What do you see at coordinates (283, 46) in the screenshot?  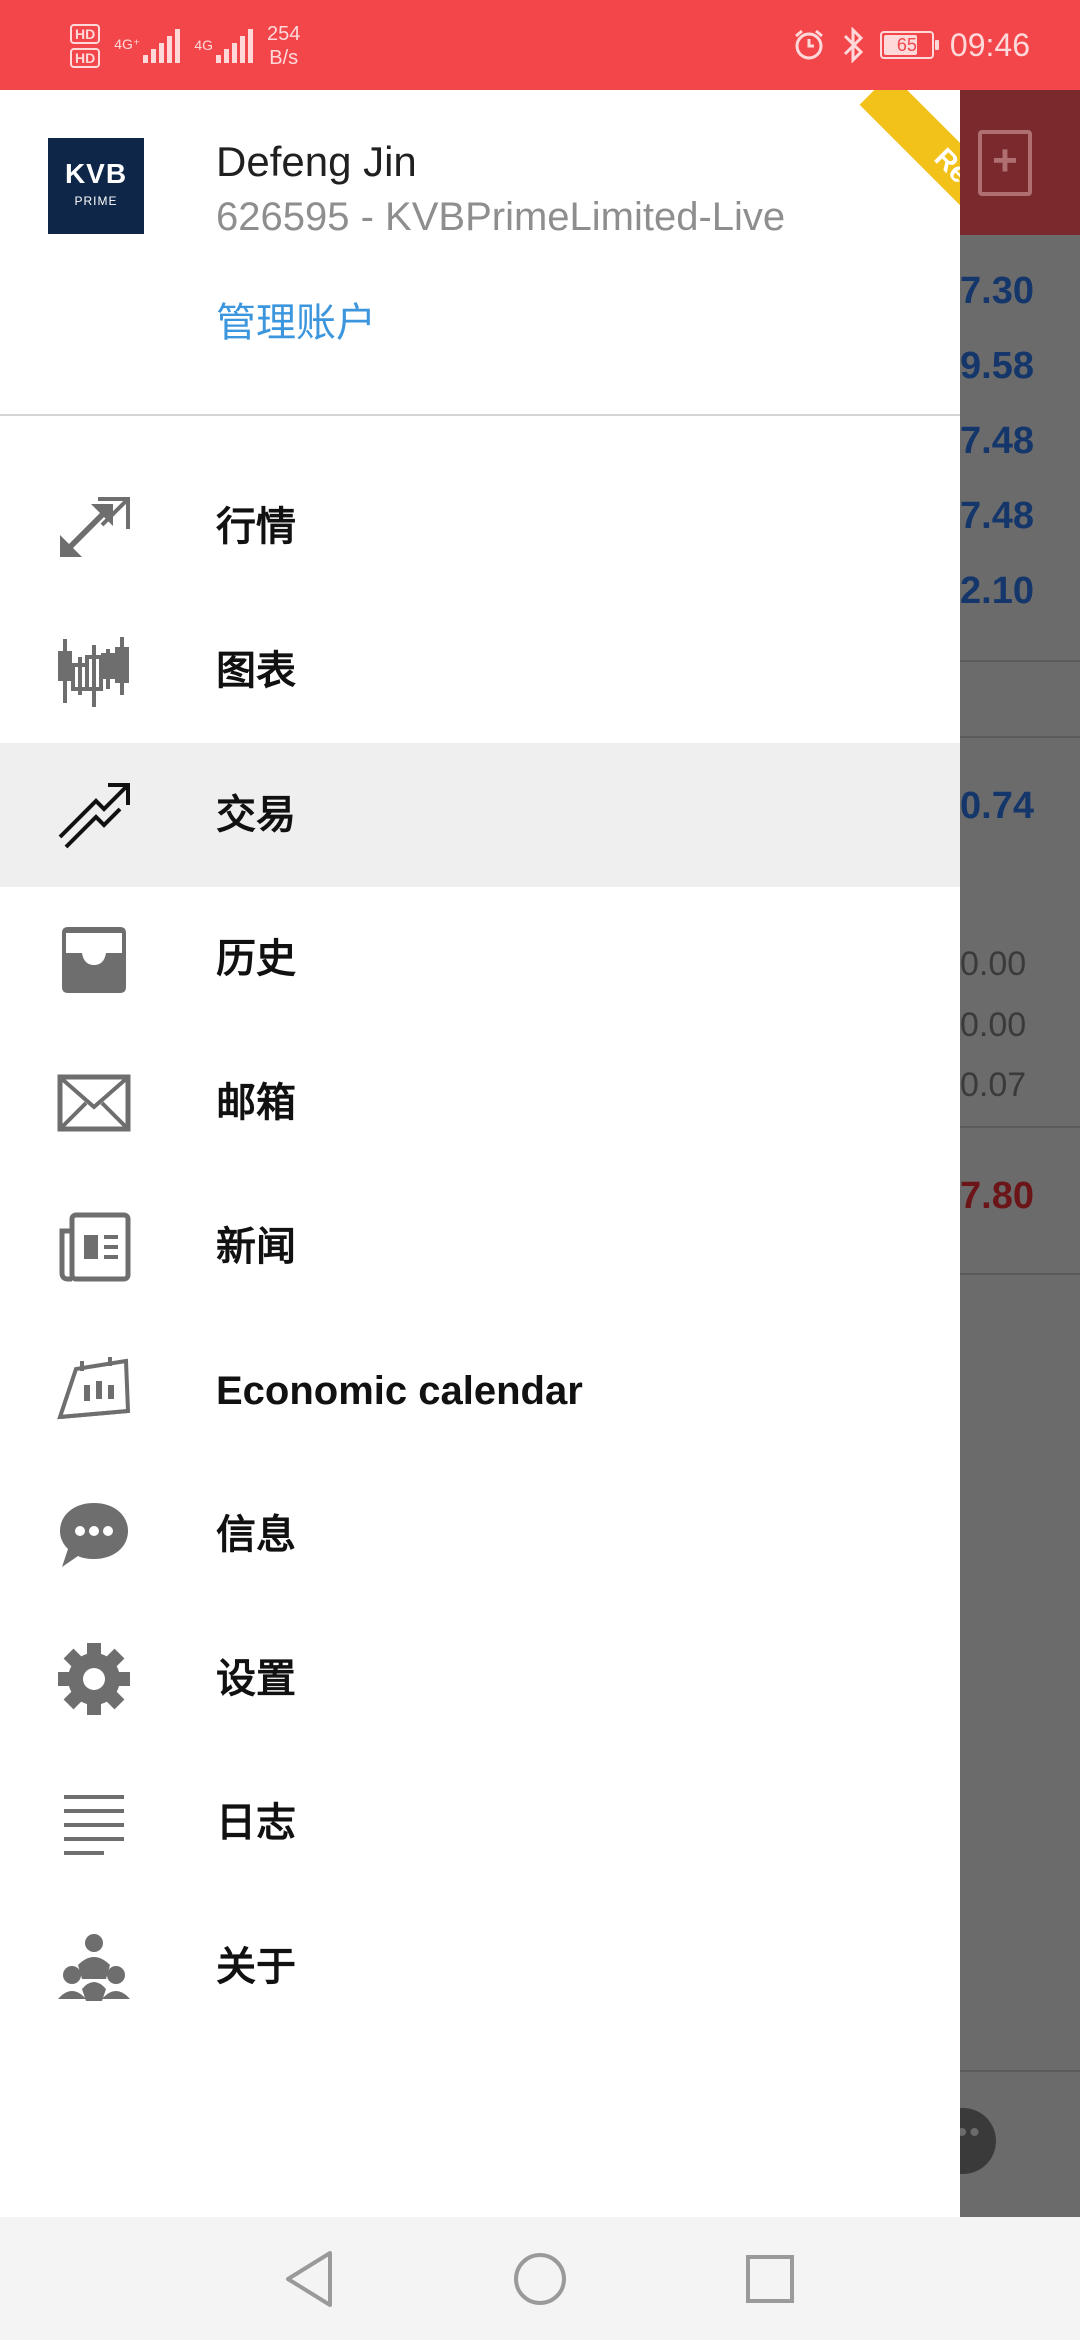 I see `network-speed: 254 B/s` at bounding box center [283, 46].